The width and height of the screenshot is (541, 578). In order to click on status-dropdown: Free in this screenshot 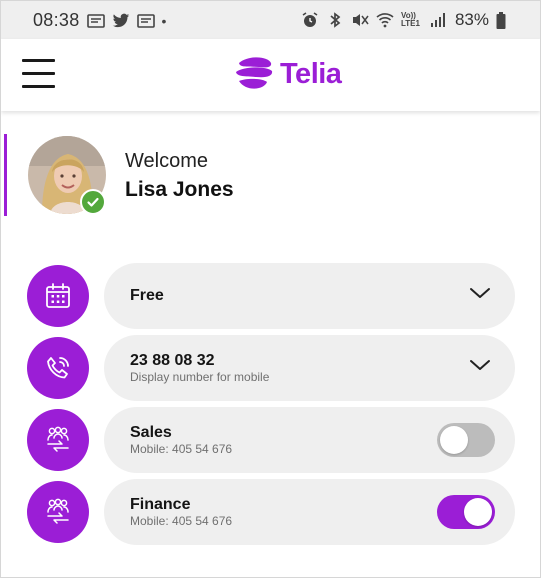, I will do `click(309, 296)`.